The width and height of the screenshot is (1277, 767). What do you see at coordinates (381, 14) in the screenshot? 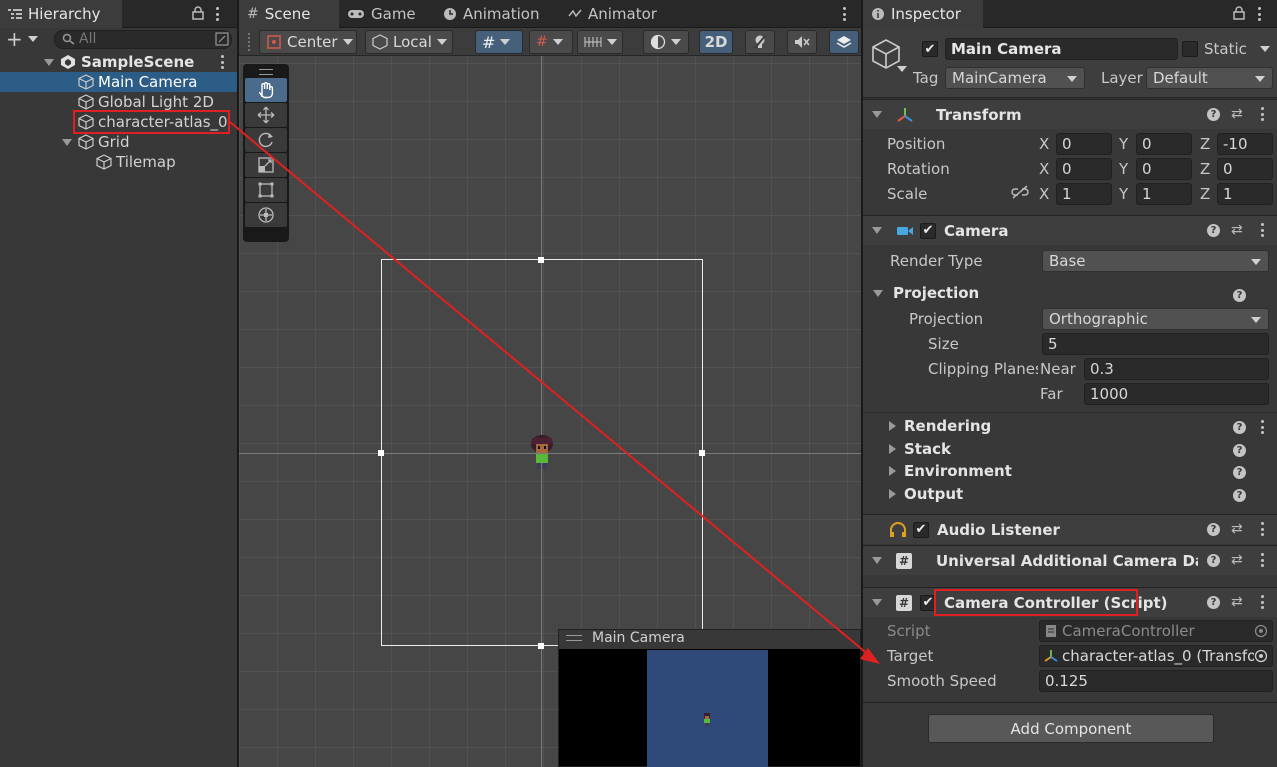
I see `tab-game: Game` at bounding box center [381, 14].